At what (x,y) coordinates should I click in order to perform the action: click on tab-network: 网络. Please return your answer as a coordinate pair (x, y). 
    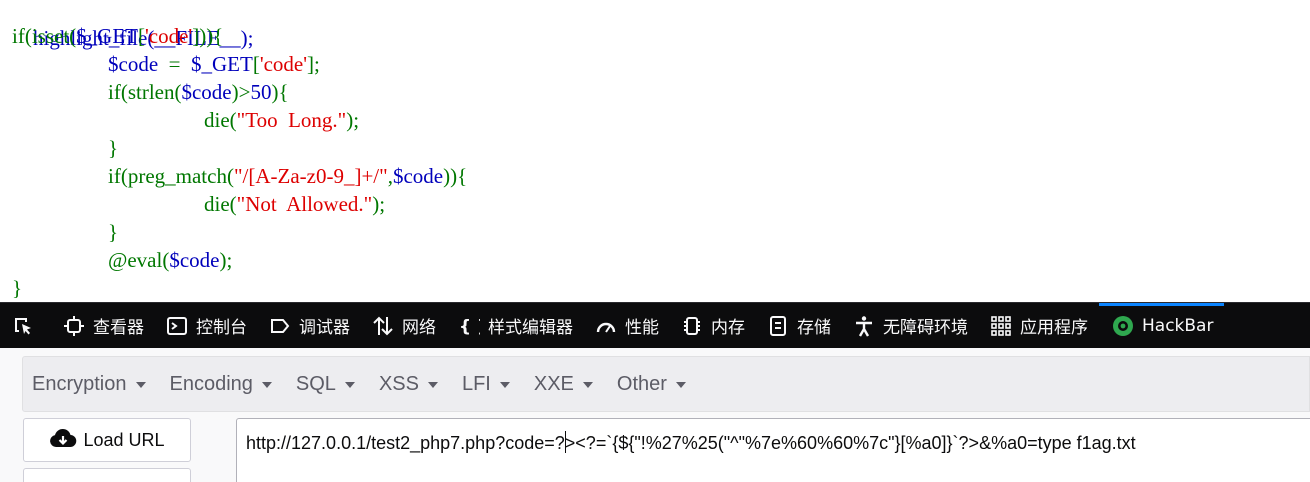
    Looking at the image, I should click on (404, 326).